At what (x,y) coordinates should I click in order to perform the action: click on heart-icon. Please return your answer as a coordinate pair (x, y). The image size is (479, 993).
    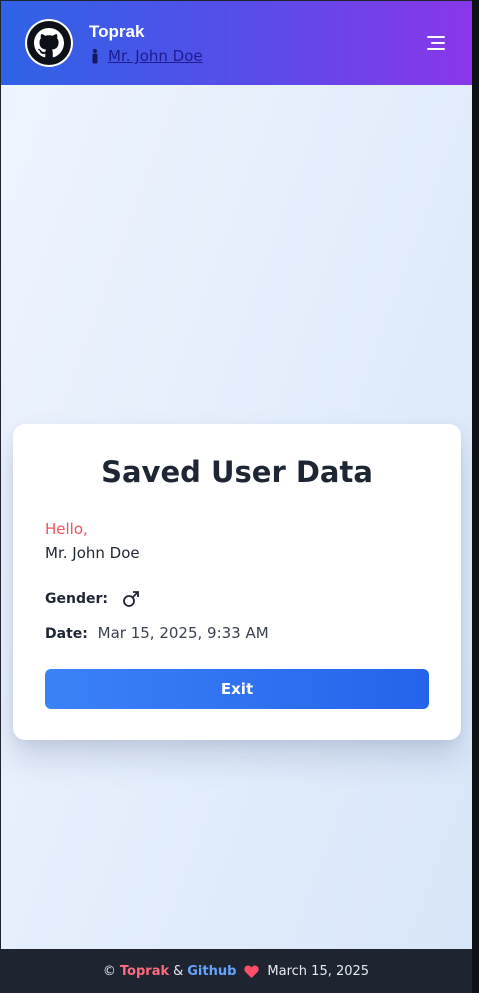
    Looking at the image, I should click on (252, 971).